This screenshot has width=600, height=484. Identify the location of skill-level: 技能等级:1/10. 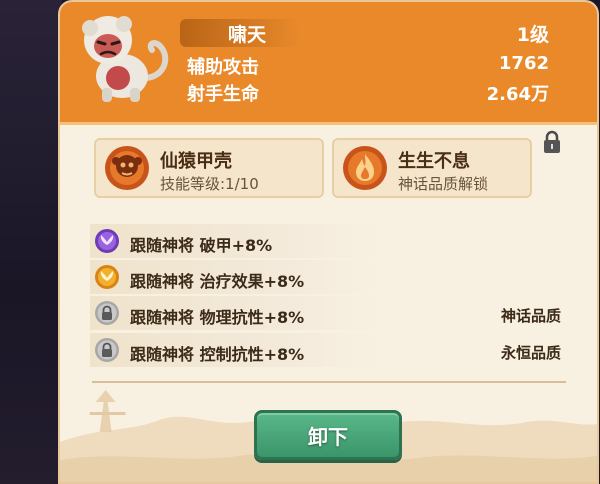
(209, 184).